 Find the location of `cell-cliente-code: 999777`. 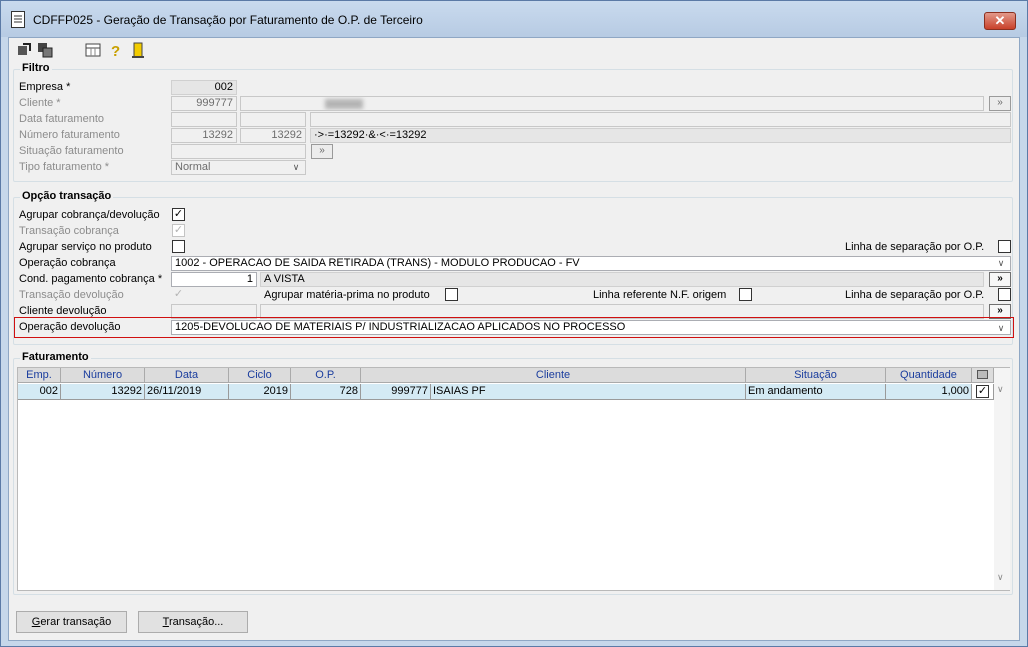

cell-cliente-code: 999777 is located at coordinates (396, 392).